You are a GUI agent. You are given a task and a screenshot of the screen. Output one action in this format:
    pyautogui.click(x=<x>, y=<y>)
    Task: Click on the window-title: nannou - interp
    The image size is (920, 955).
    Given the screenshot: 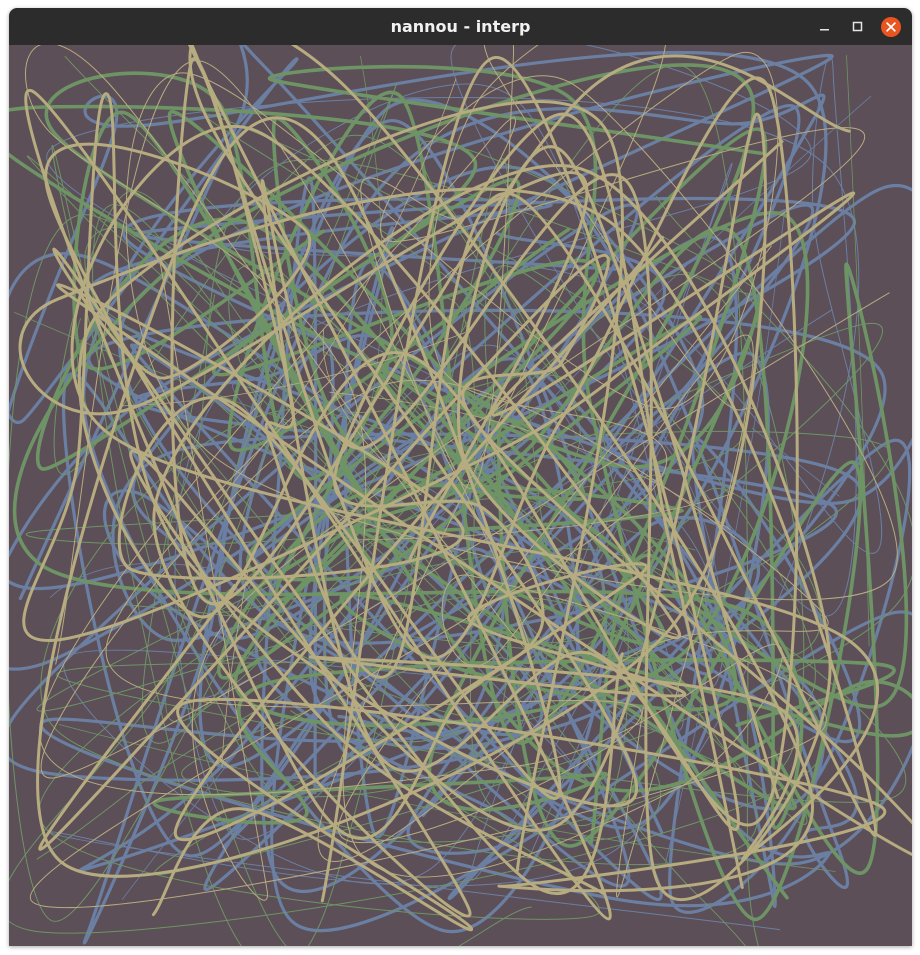 What is the action you would take?
    pyautogui.click(x=460, y=26)
    